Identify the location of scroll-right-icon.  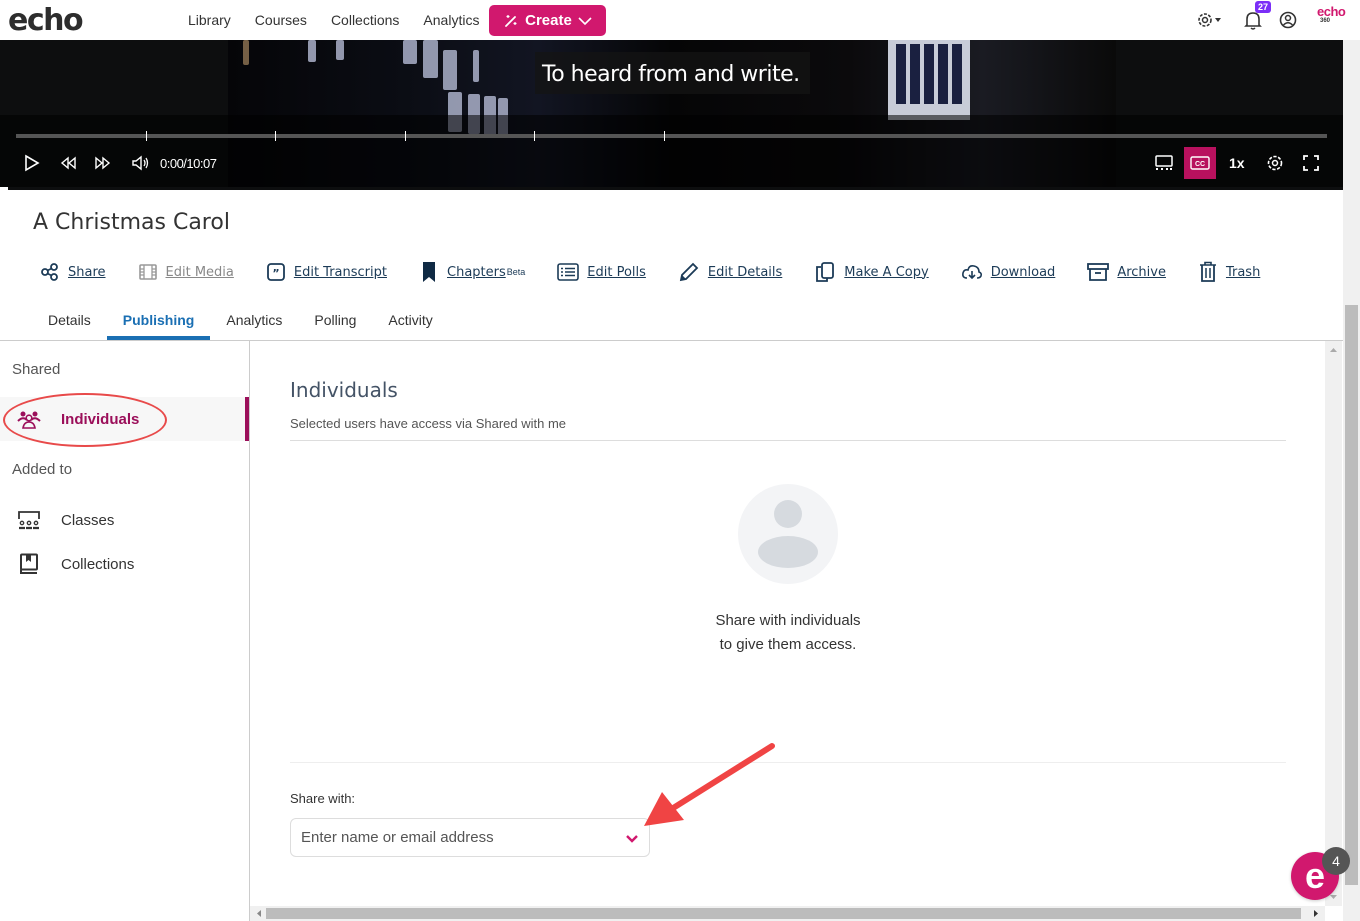
(1316, 913).